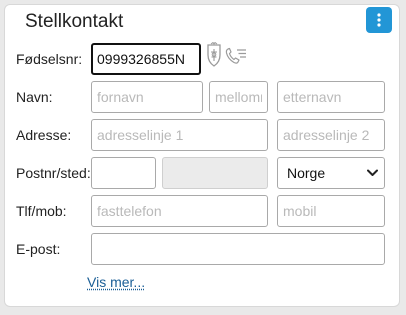  I want to click on fodselsnr-label: Fødselsnr:, so click(49, 59).